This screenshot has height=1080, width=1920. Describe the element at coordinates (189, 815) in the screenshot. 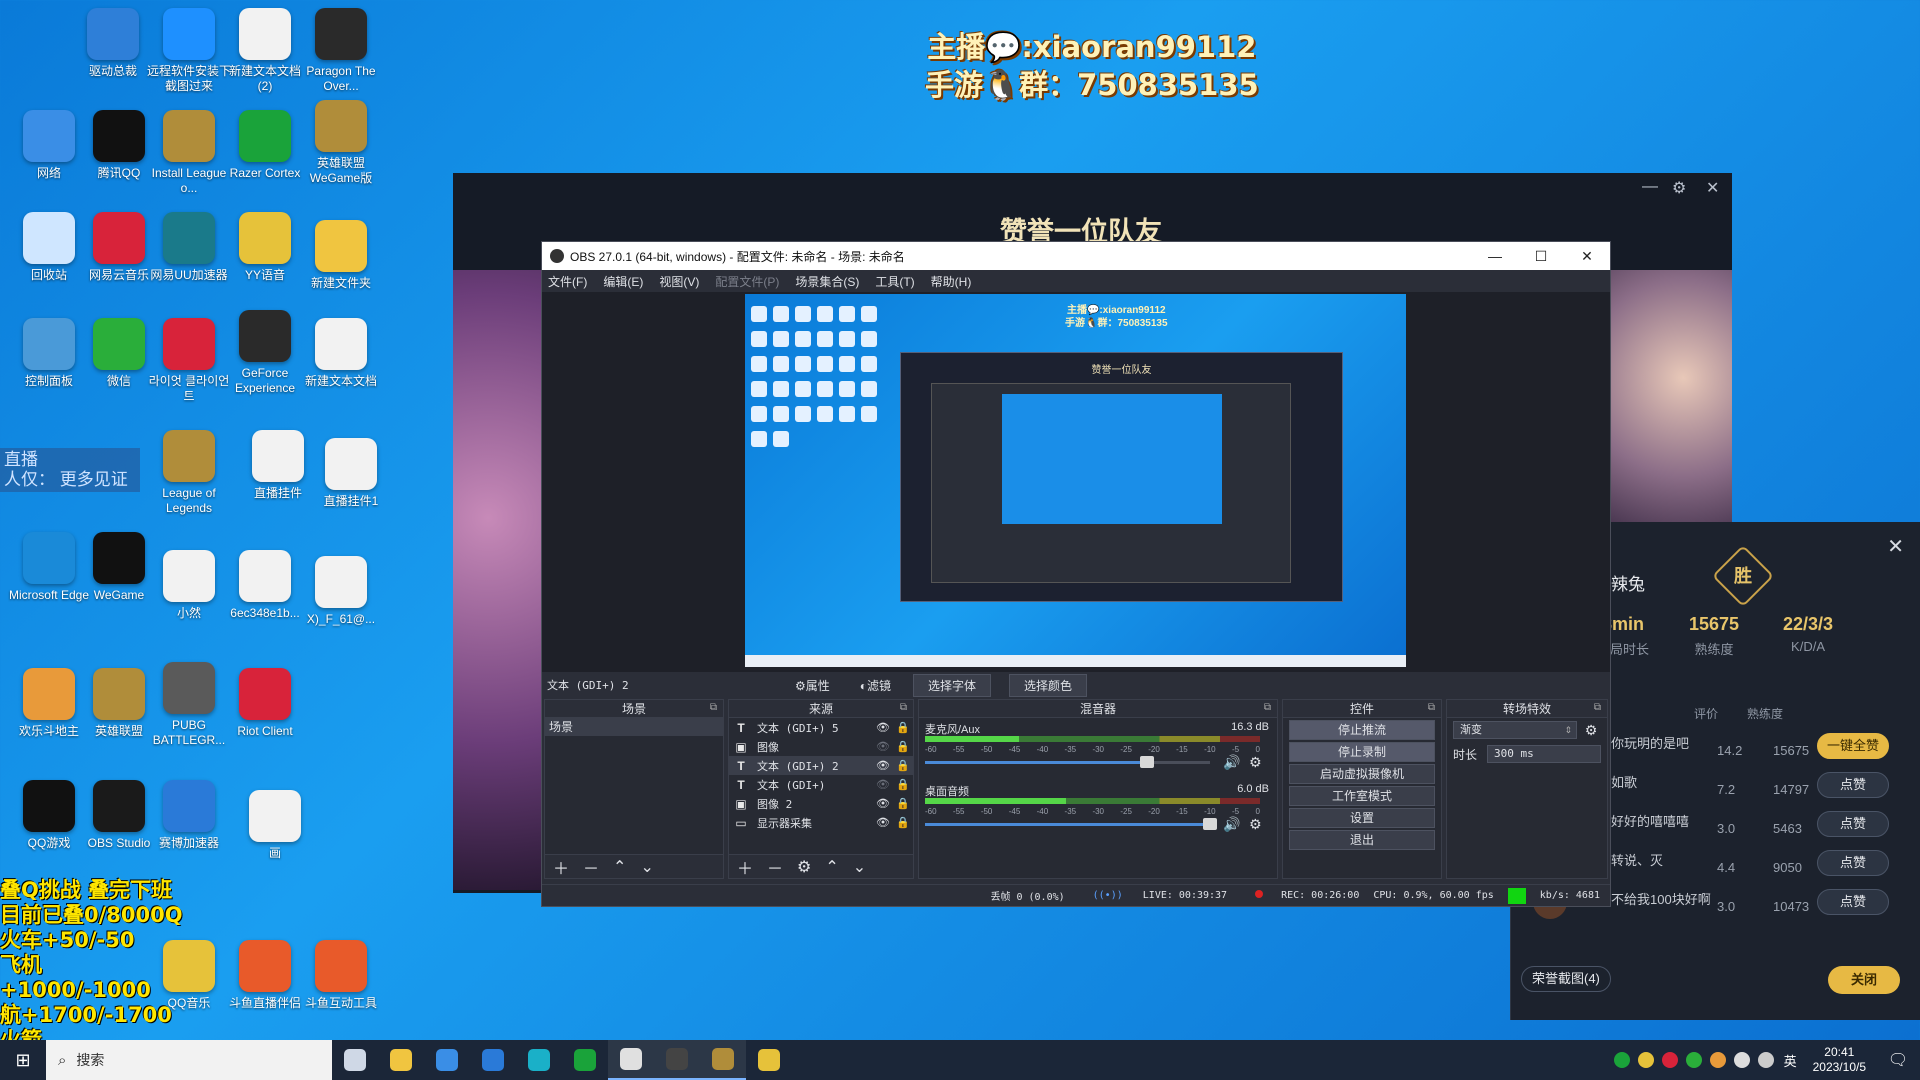

I see `desktop-icon: 赛博加速器` at that location.